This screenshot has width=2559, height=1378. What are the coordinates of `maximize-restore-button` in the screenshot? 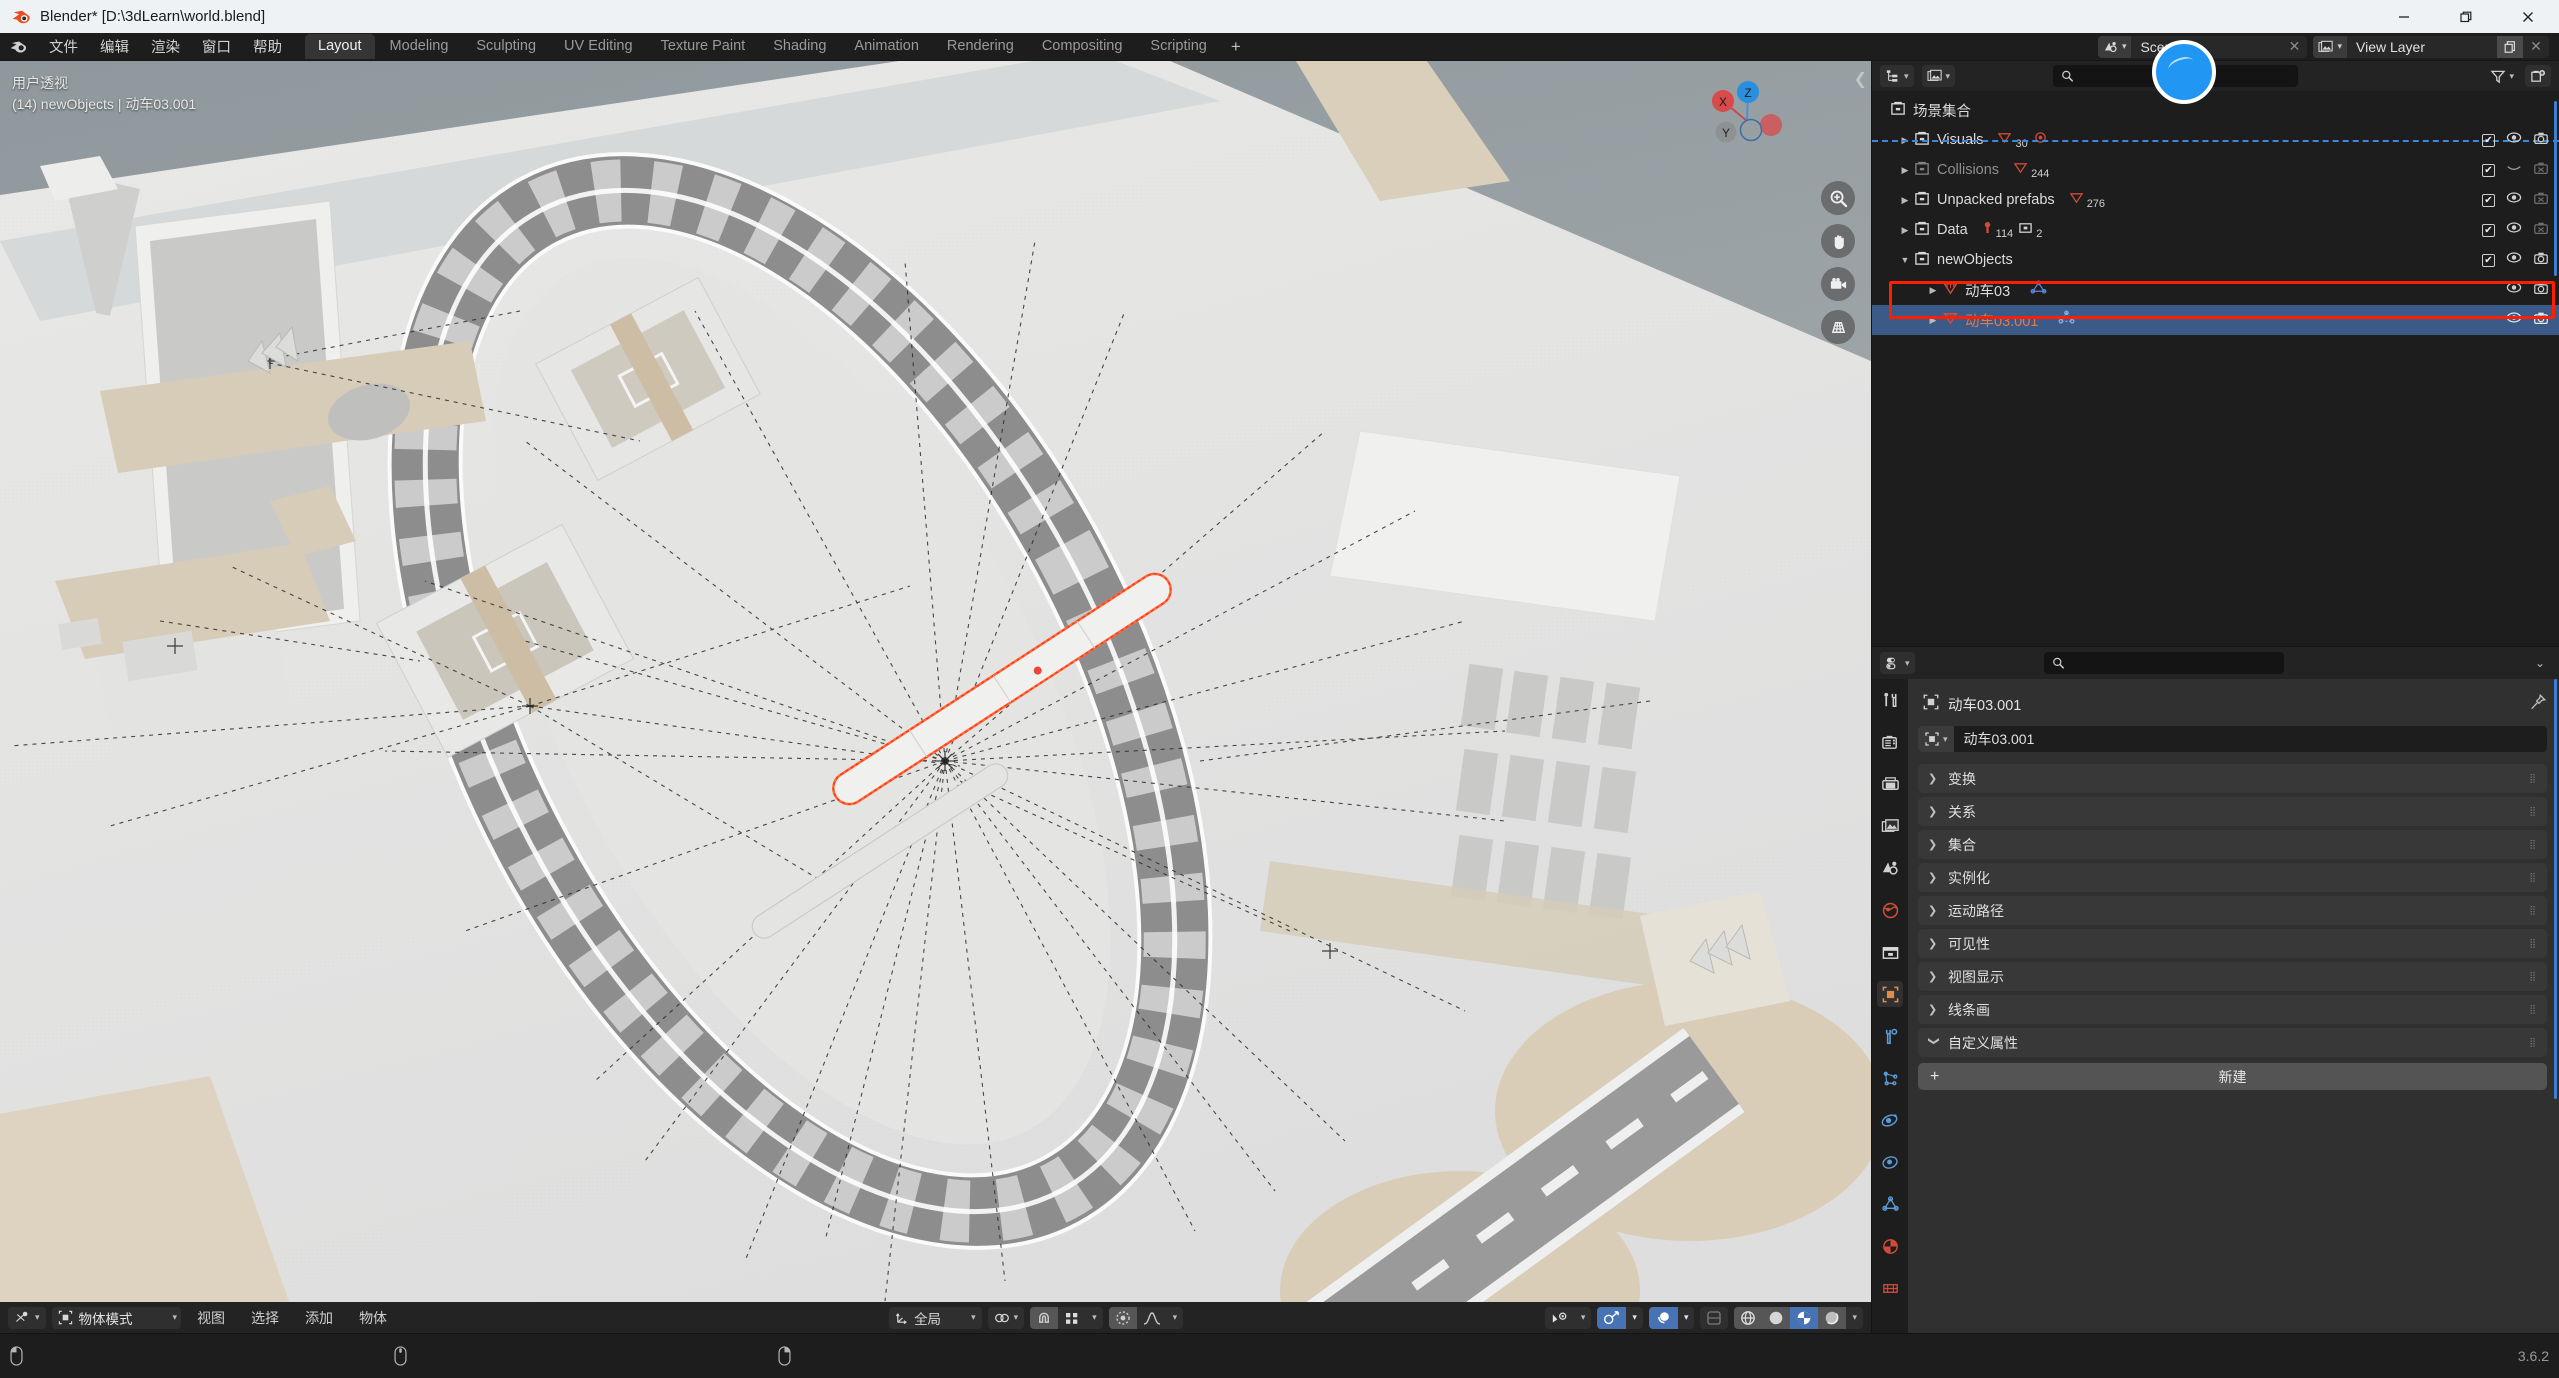 It's located at (2466, 16).